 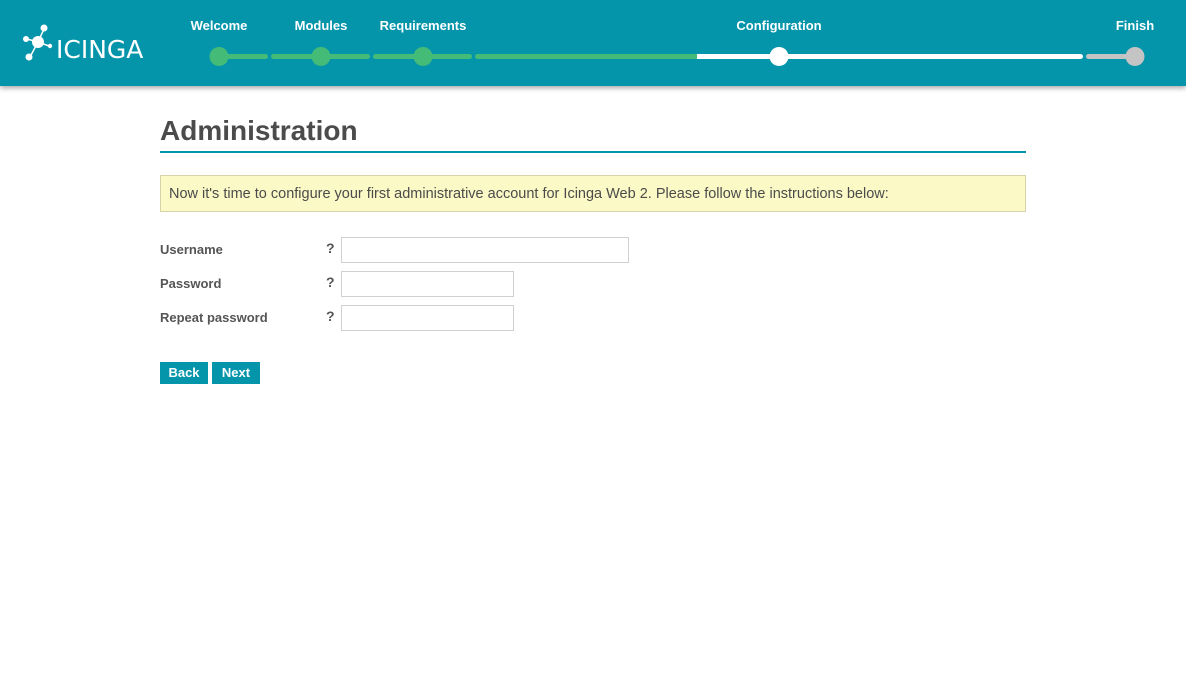 I want to click on progress-track-configuration-todo, so click(x=890, y=56).